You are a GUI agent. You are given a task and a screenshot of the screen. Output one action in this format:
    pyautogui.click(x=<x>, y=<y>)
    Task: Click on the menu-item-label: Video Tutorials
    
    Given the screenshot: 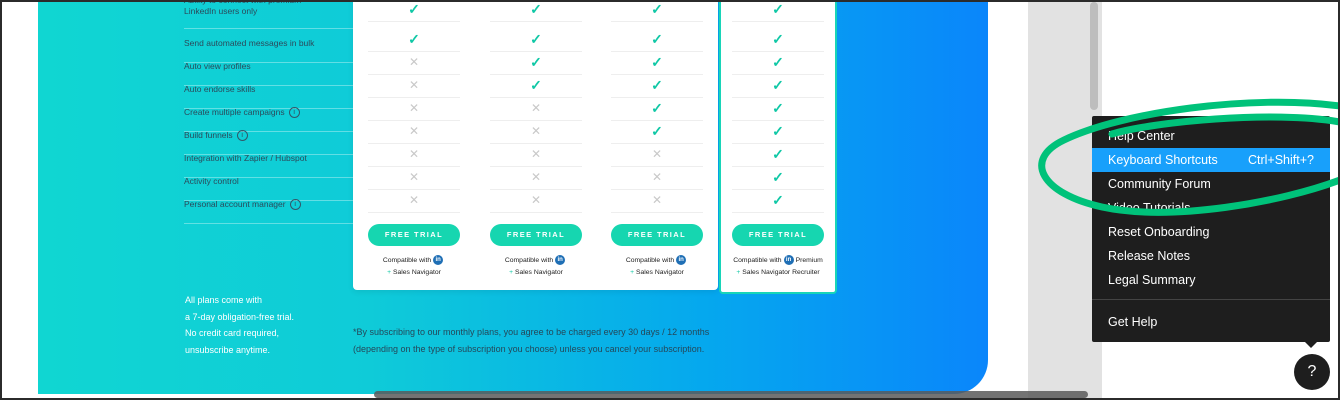 What is the action you would take?
    pyautogui.click(x=1149, y=208)
    